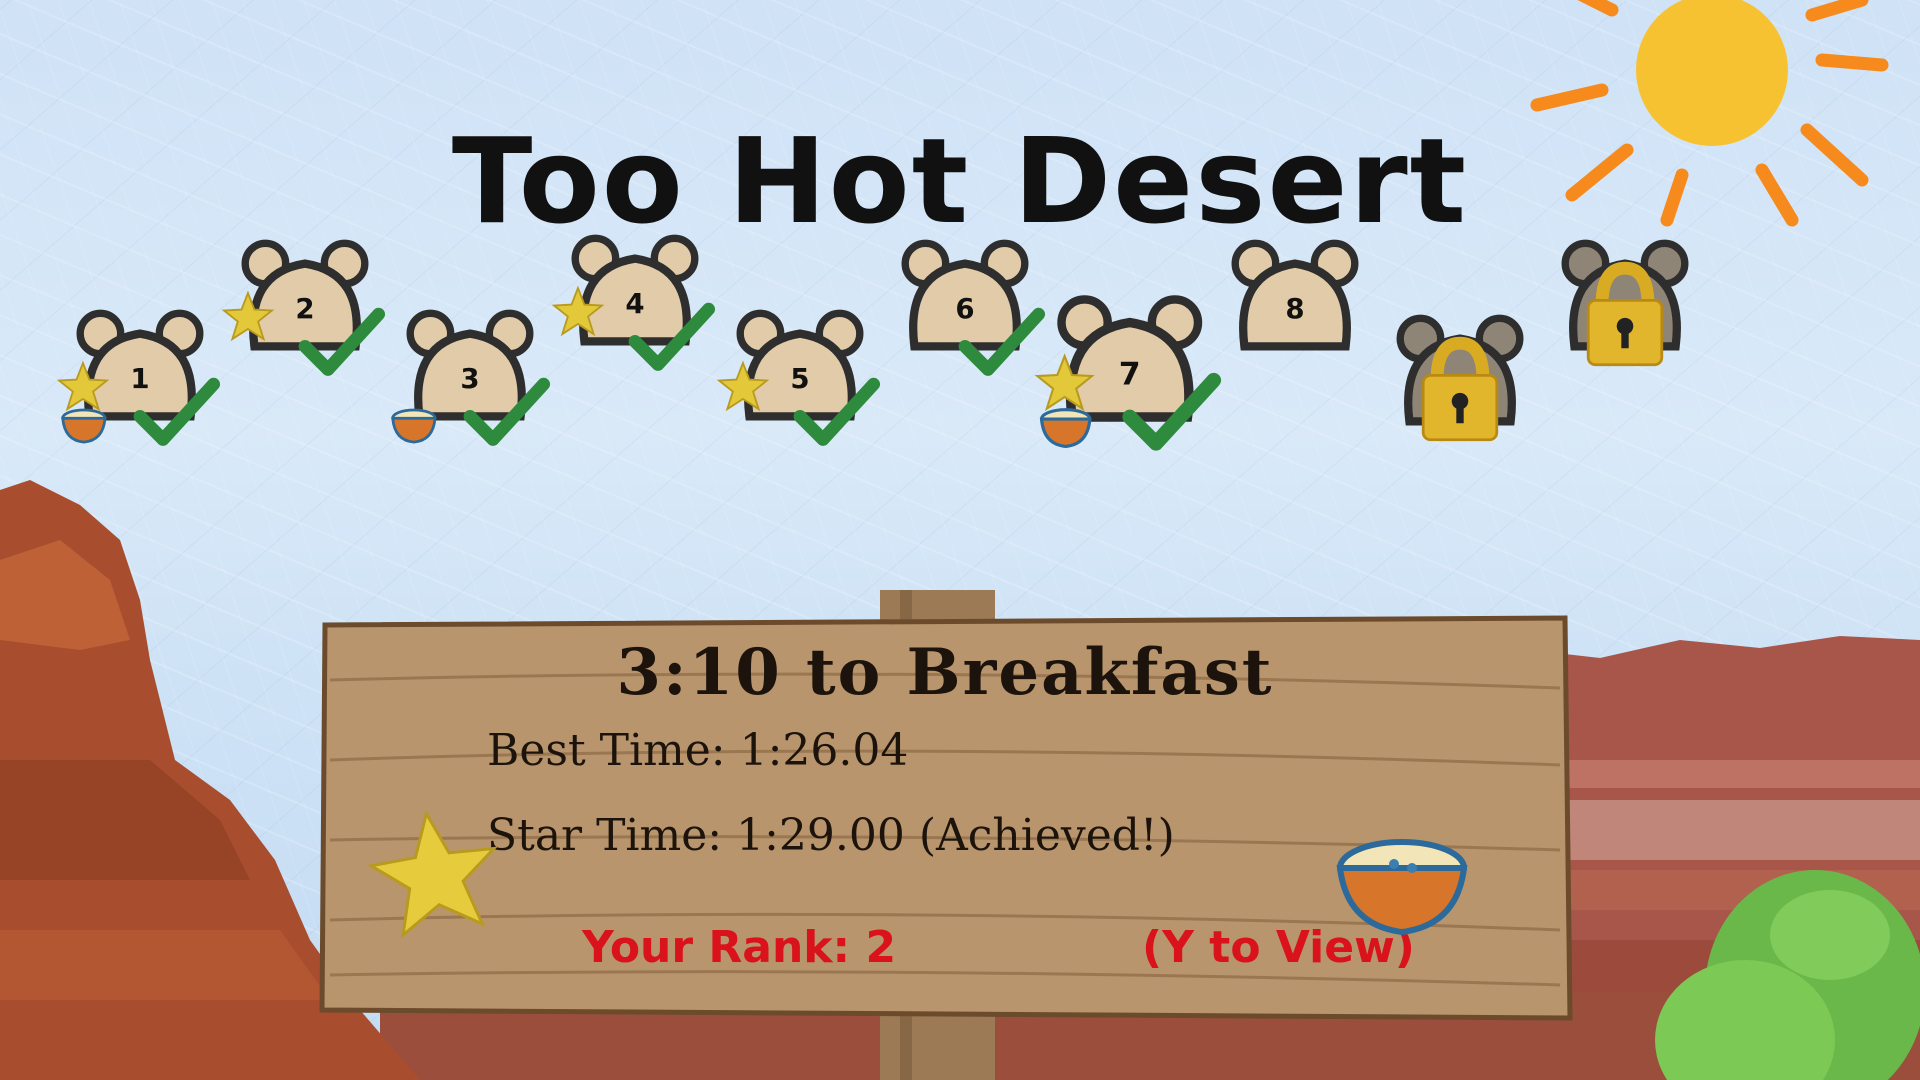 This screenshot has height=1080, width=1920. I want to click on sign-decorations, so click(917, 874).